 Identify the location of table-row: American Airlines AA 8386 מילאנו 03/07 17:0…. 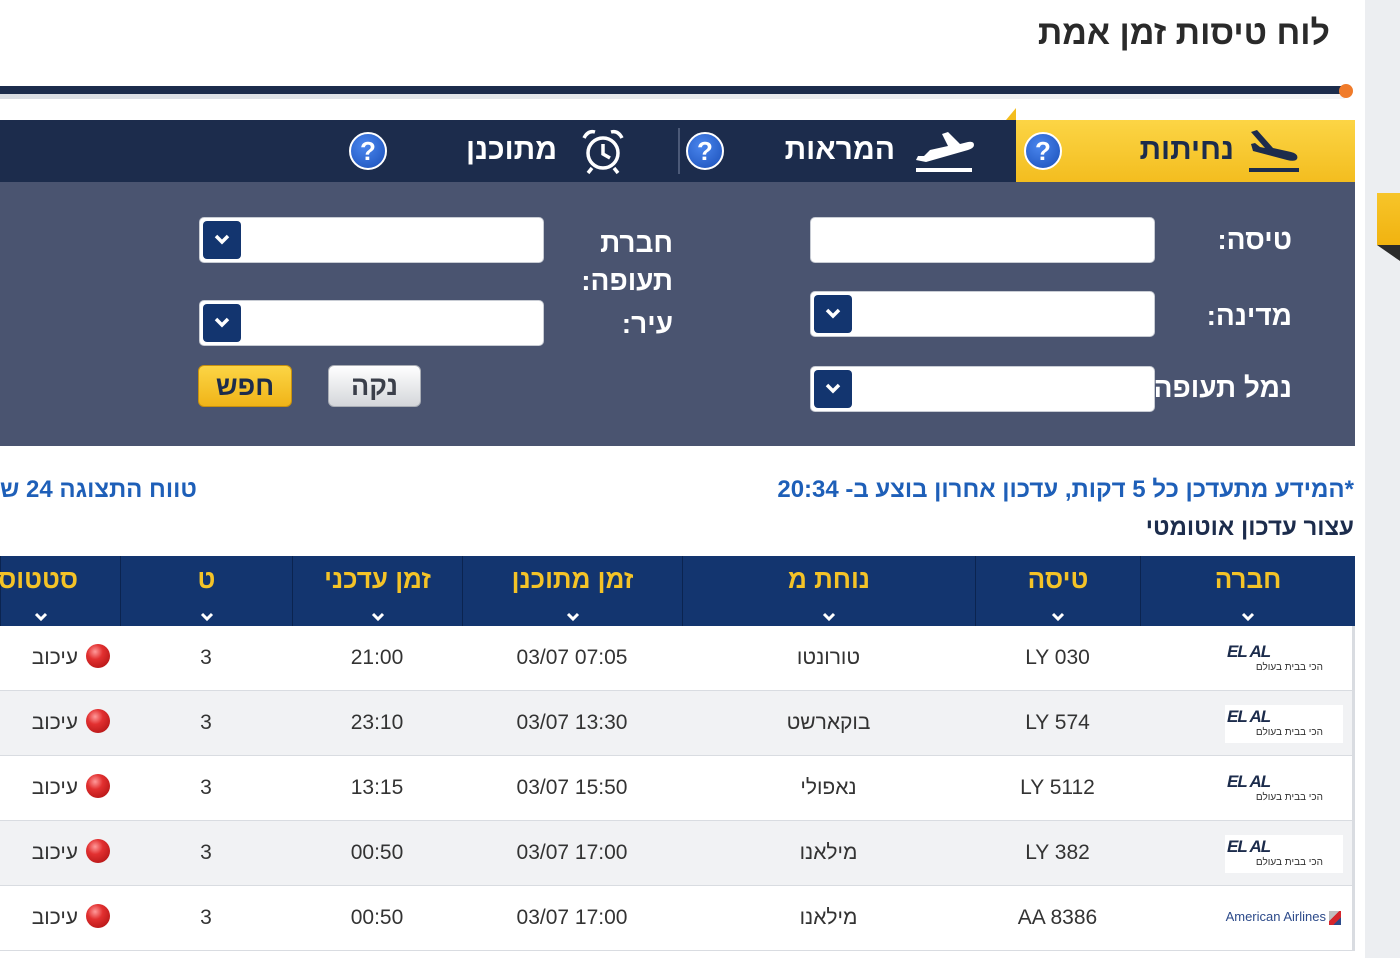
(677, 918).